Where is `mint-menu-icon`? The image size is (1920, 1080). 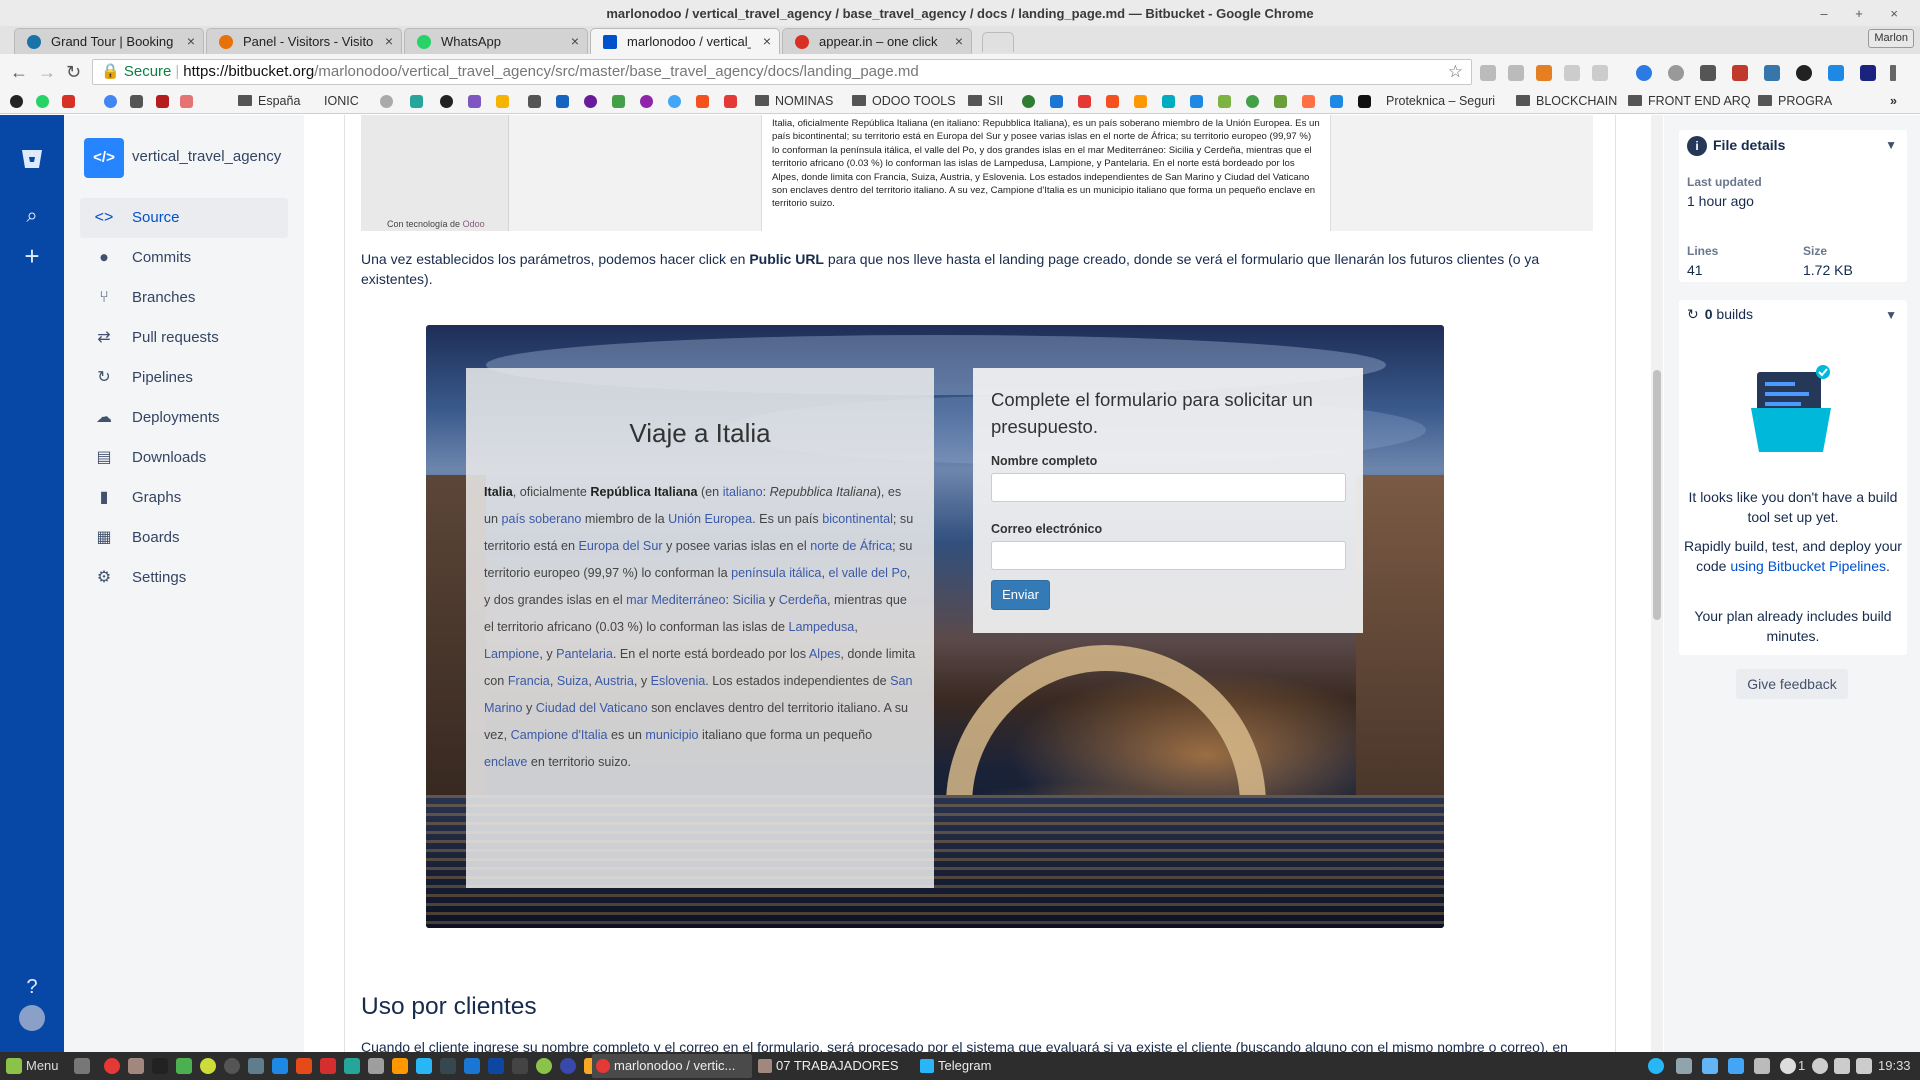 mint-menu-icon is located at coordinates (14, 1066).